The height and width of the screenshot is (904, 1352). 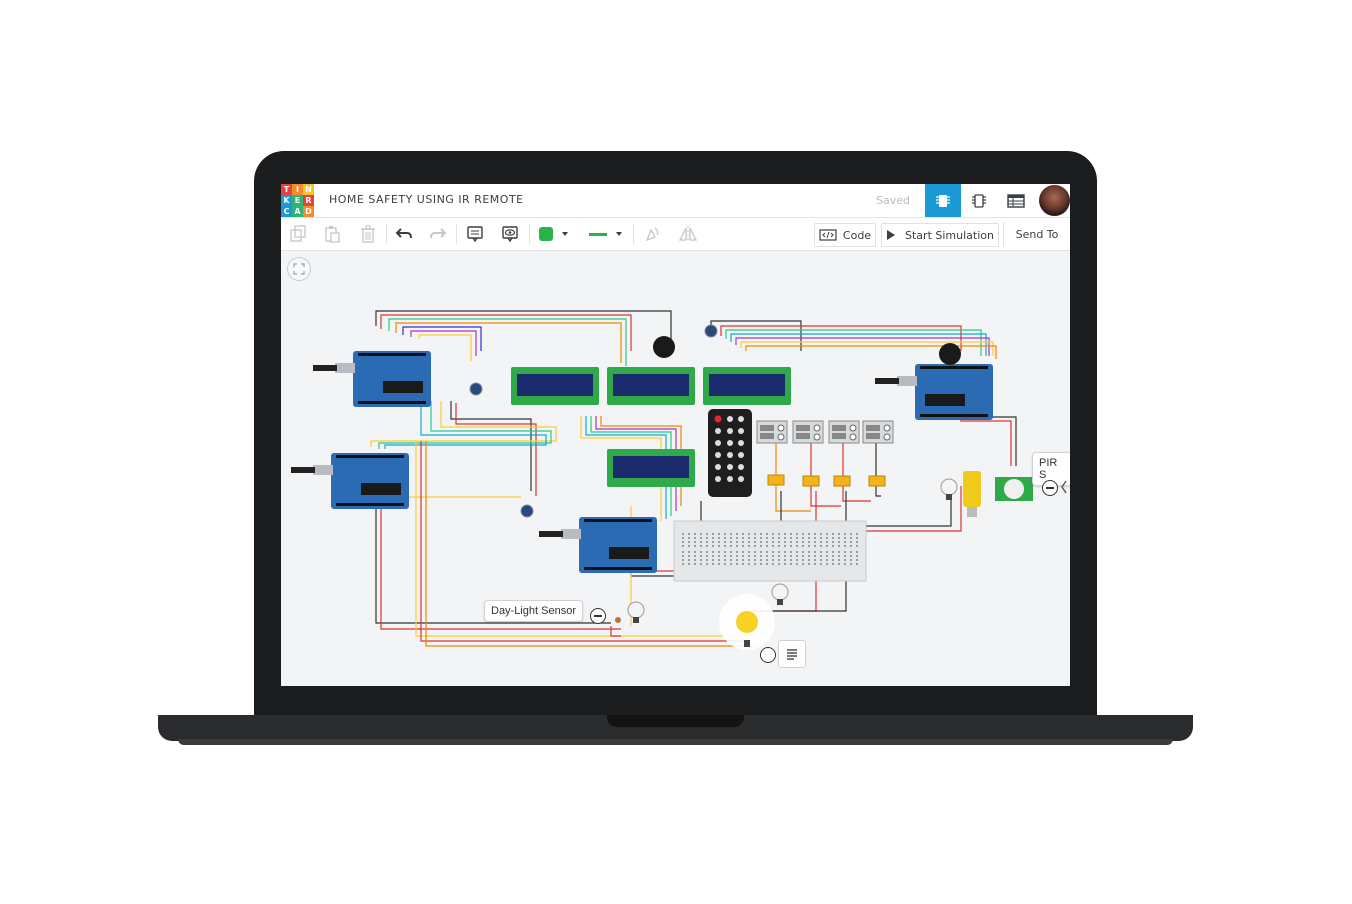 What do you see at coordinates (1016, 200) in the screenshot?
I see `component-list-button` at bounding box center [1016, 200].